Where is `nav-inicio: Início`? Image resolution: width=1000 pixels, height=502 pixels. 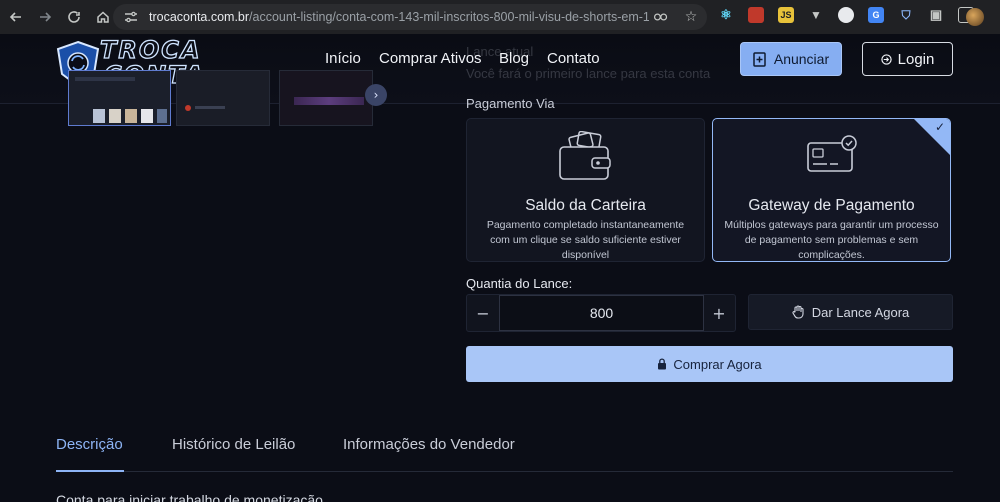
nav-inicio: Início is located at coordinates (343, 58).